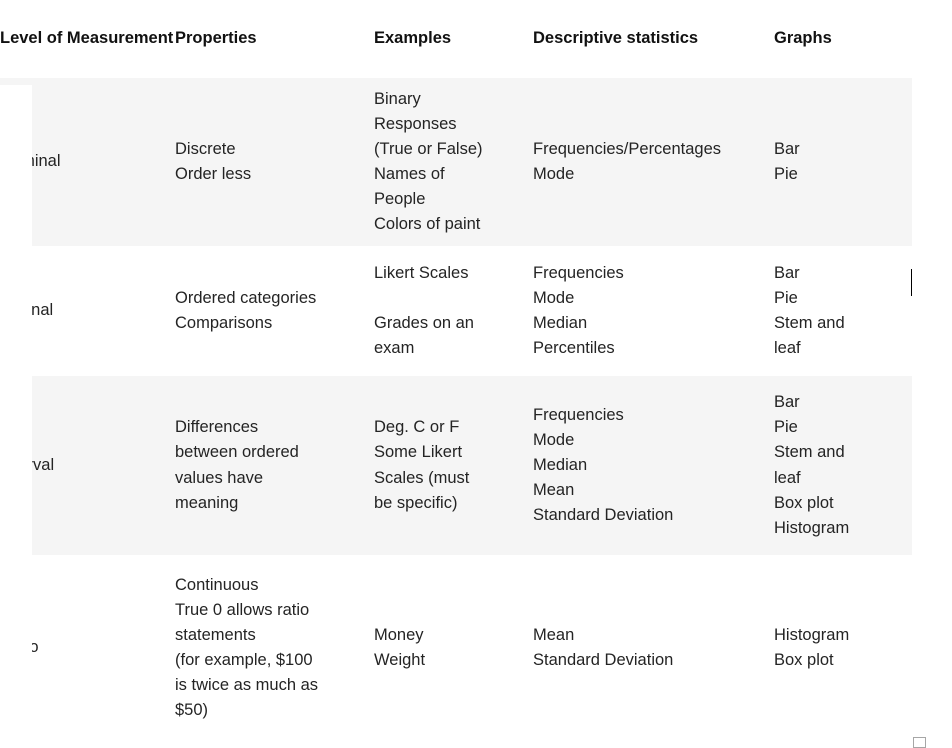  Describe the element at coordinates (809, 310) in the screenshot. I see `cell-graphs: Bar Pie Stem and leaf` at that location.